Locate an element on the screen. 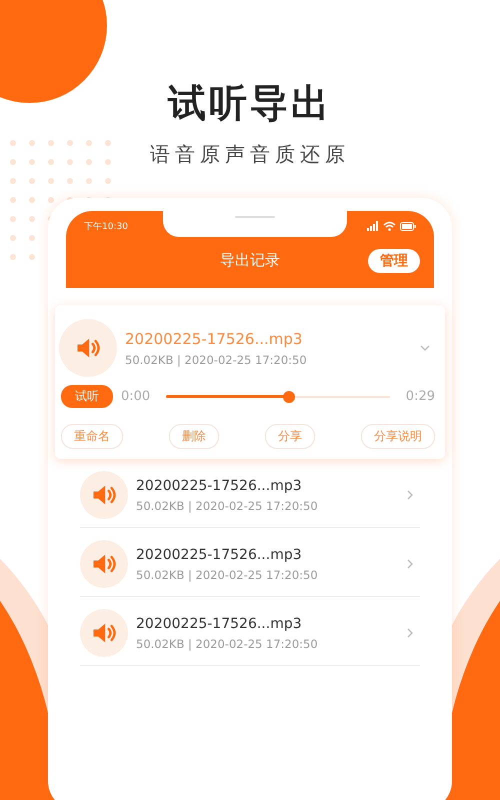 This screenshot has width=500, height=800. elapsed-time: 0:00 is located at coordinates (135, 396).